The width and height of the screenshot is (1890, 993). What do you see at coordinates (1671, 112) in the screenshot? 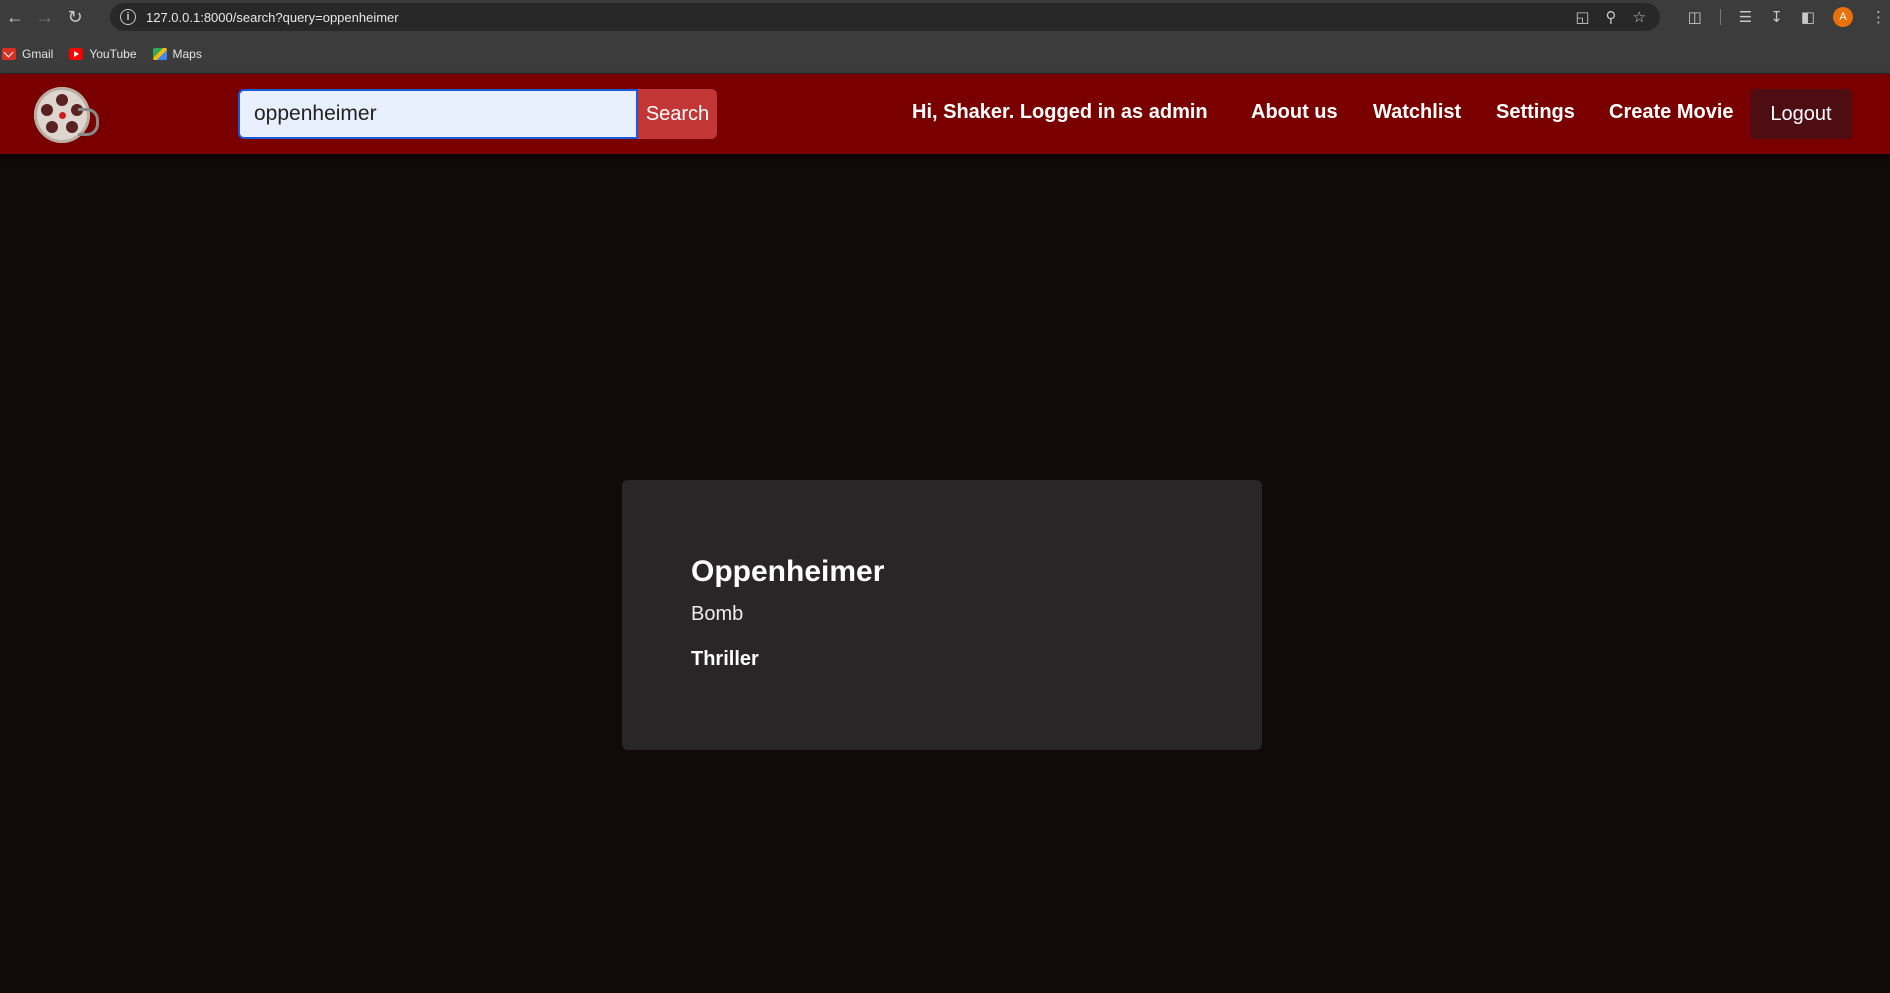
I see `nav-create-movie: Create Movie` at bounding box center [1671, 112].